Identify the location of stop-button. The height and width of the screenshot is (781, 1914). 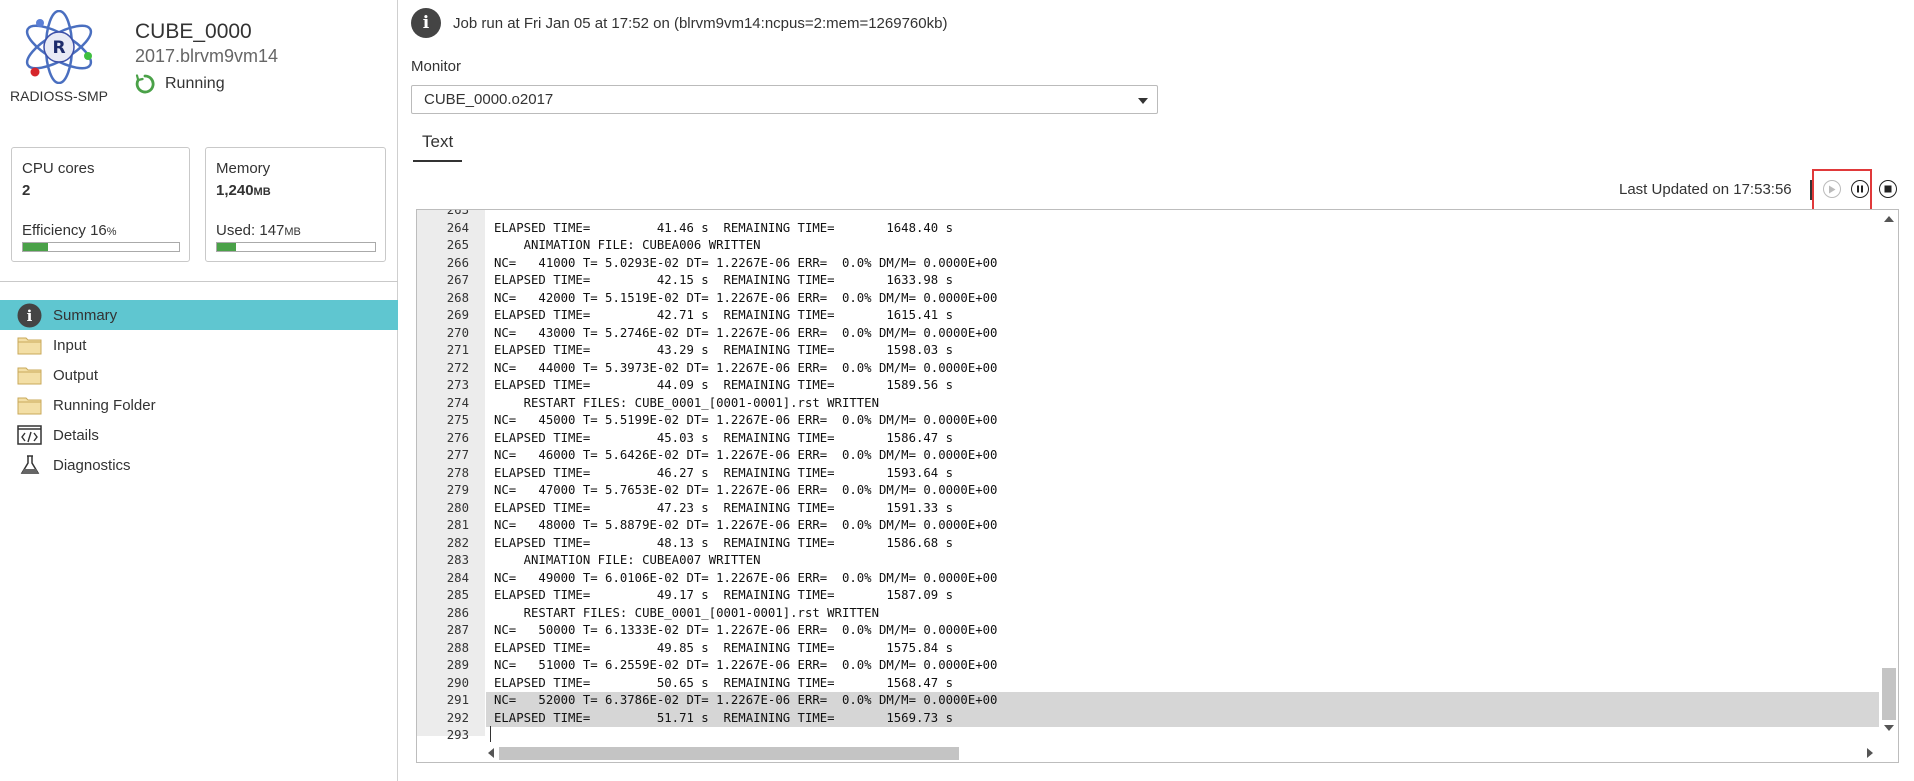
(1888, 189).